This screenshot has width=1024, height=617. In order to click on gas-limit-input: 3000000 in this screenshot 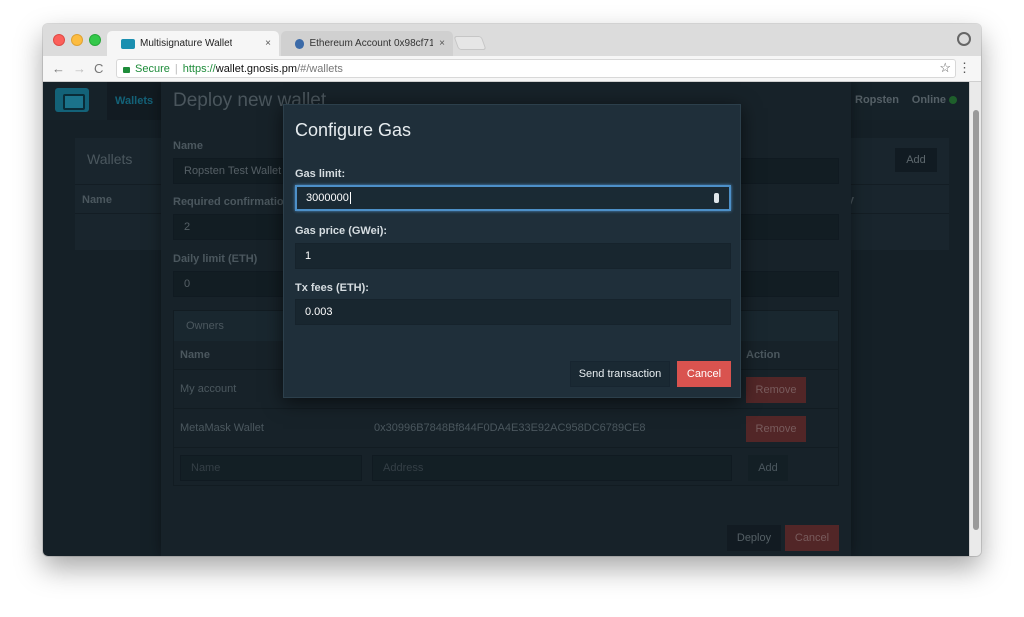, I will do `click(513, 198)`.